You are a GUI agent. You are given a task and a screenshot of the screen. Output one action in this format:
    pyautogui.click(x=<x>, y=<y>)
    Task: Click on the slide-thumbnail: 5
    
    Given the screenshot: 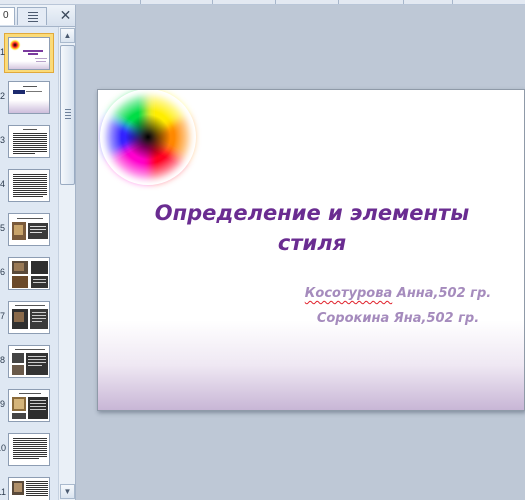 What is the action you would take?
    pyautogui.click(x=29, y=232)
    